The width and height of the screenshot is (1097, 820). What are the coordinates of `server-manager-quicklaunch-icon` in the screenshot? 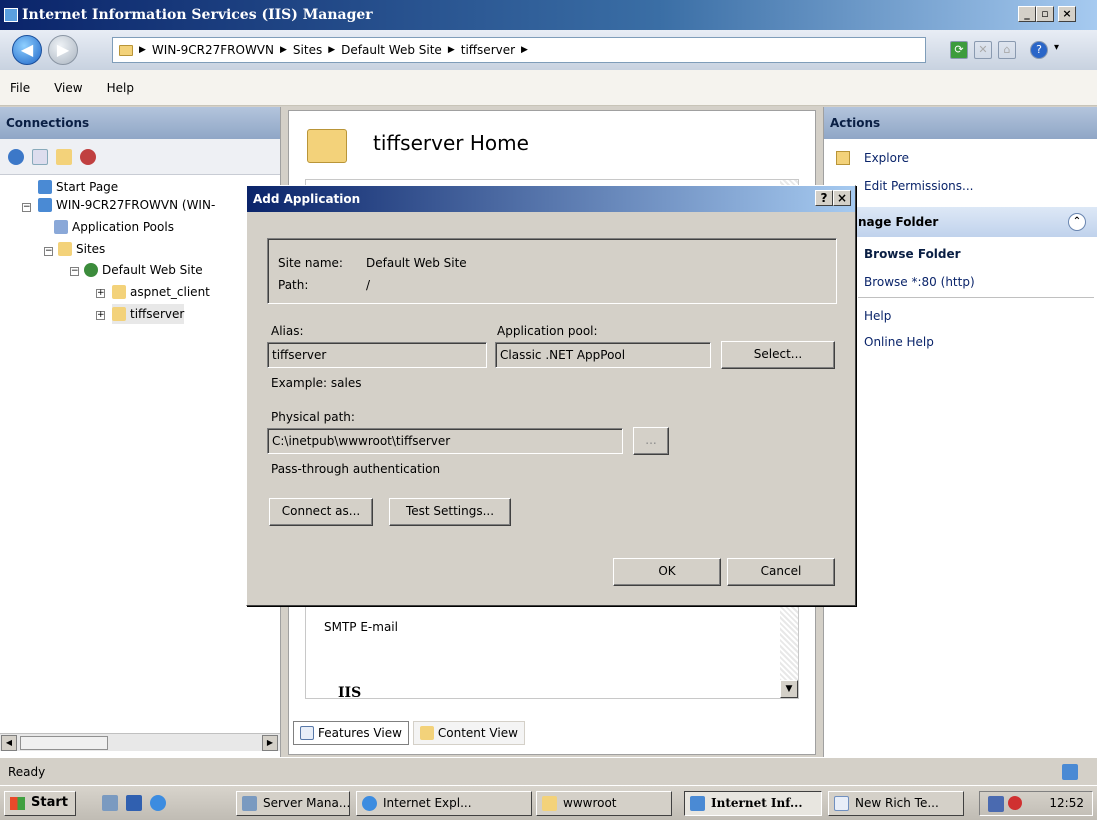 It's located at (110, 803).